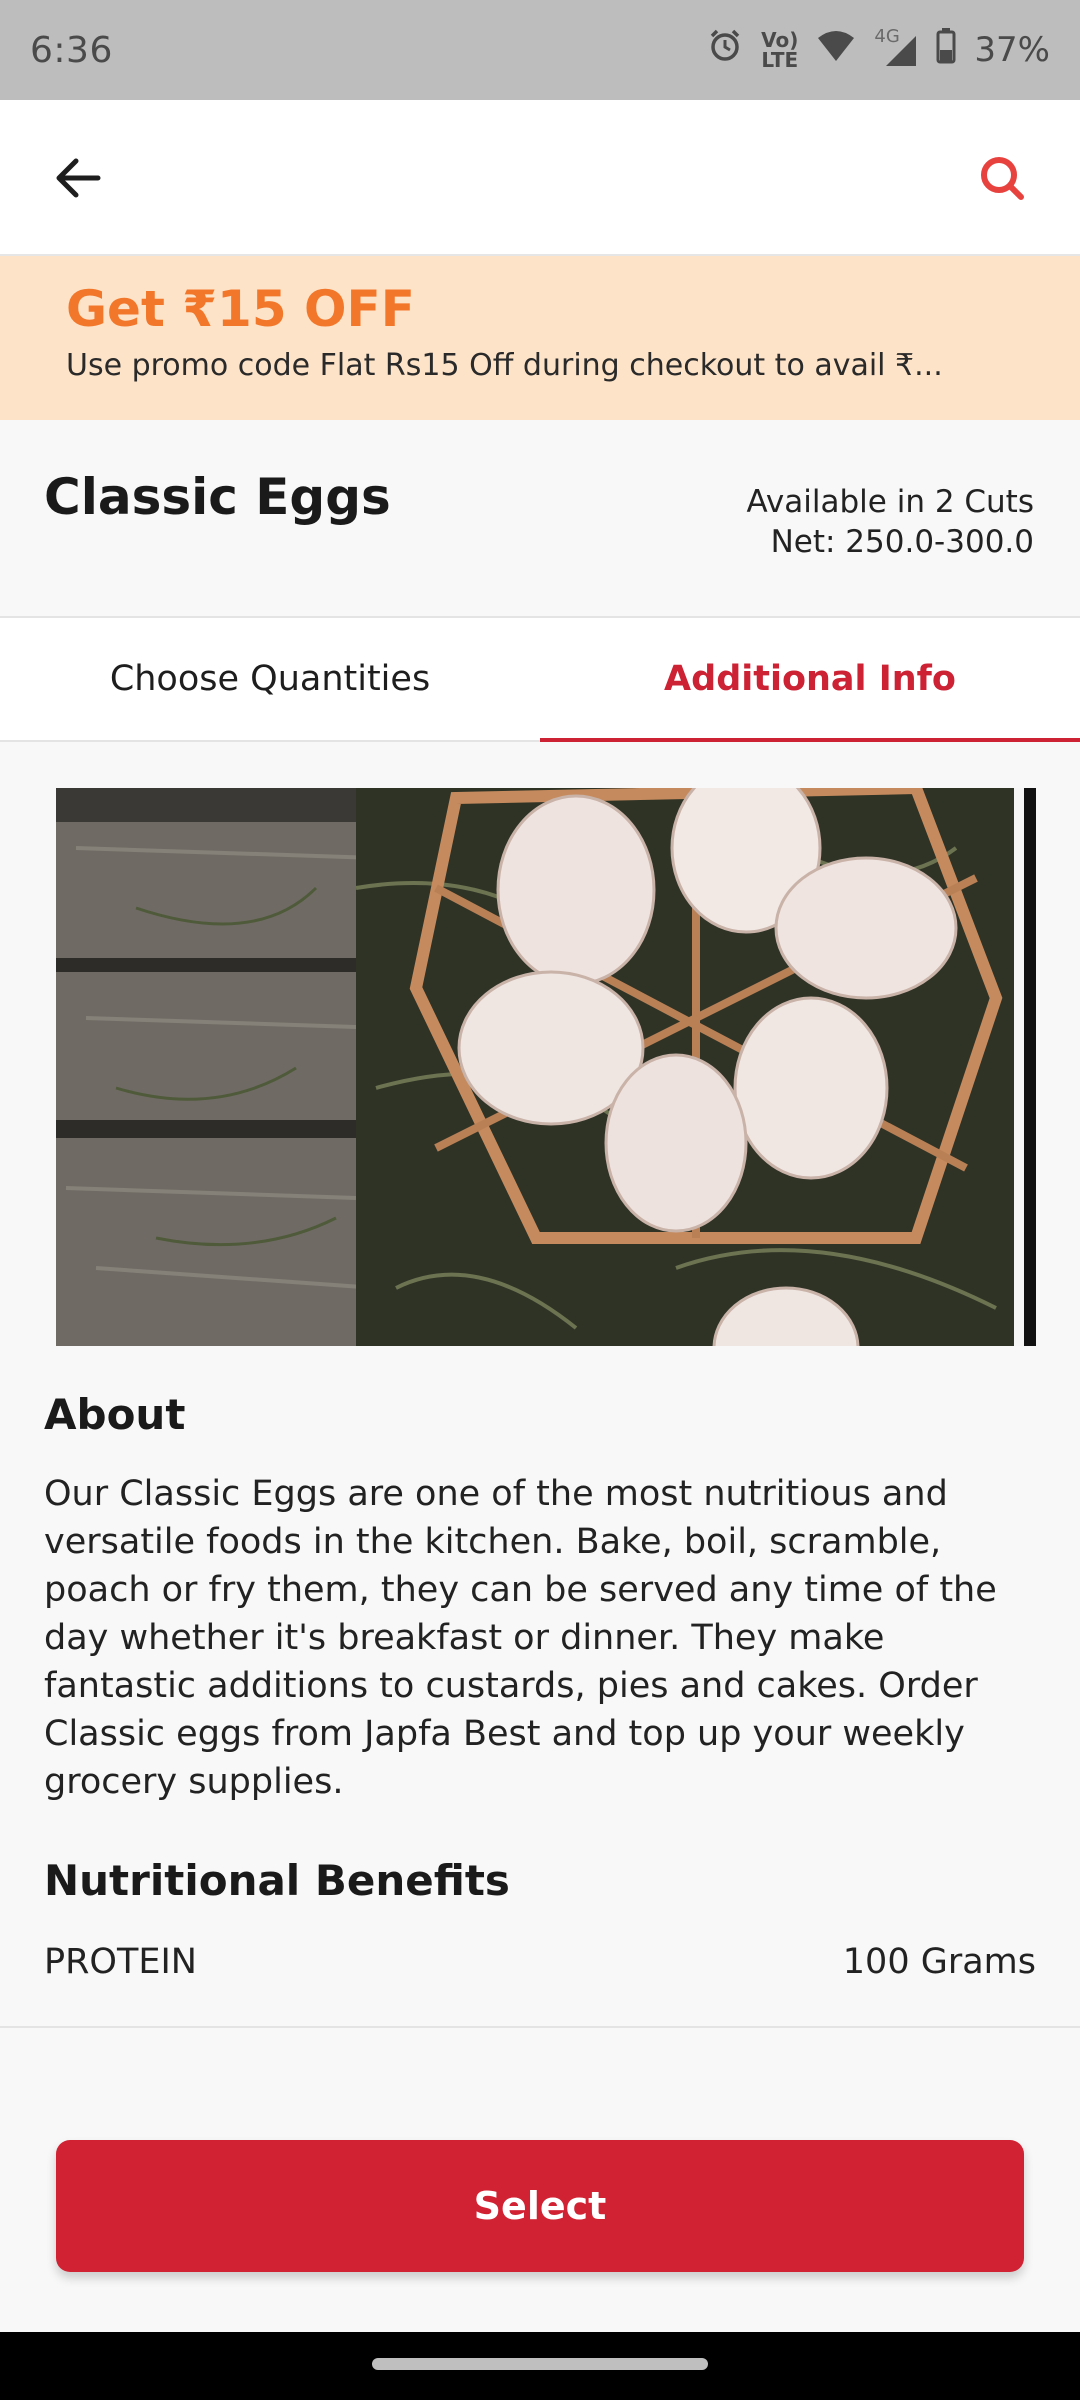  What do you see at coordinates (810, 680) in the screenshot?
I see `tab-additional-info: Additional Info` at bounding box center [810, 680].